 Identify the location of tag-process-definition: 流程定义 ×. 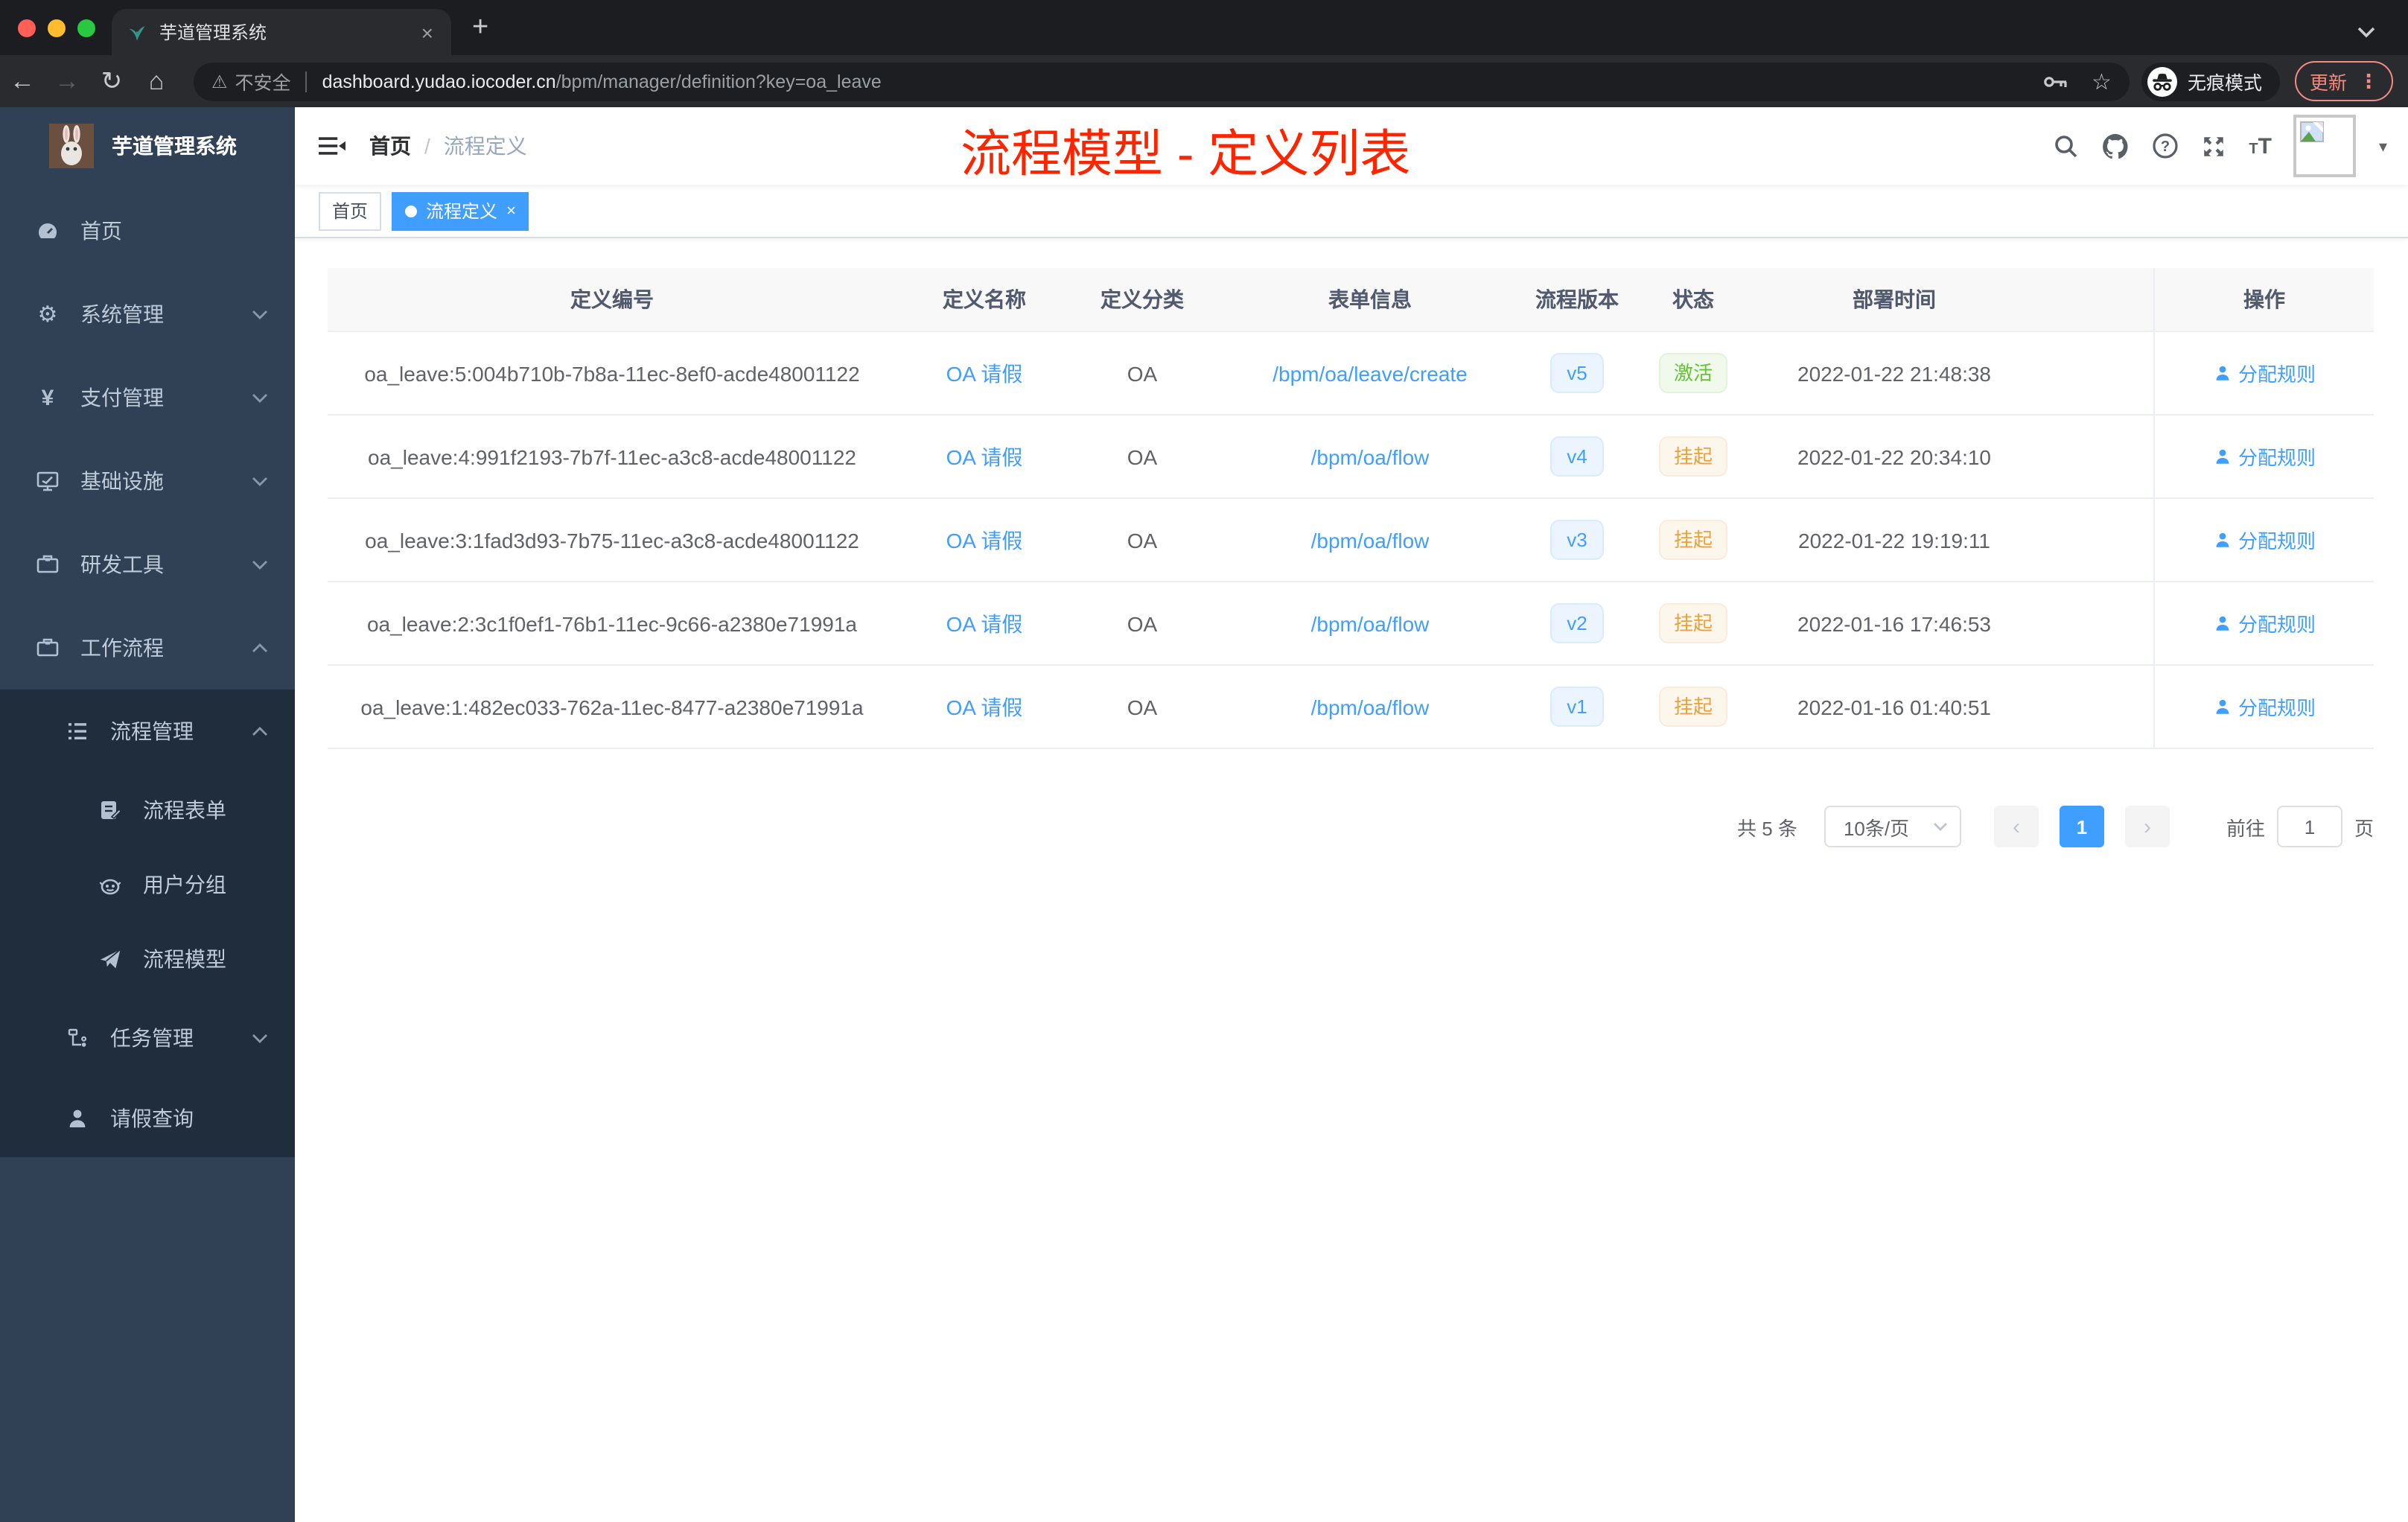
(460, 210).